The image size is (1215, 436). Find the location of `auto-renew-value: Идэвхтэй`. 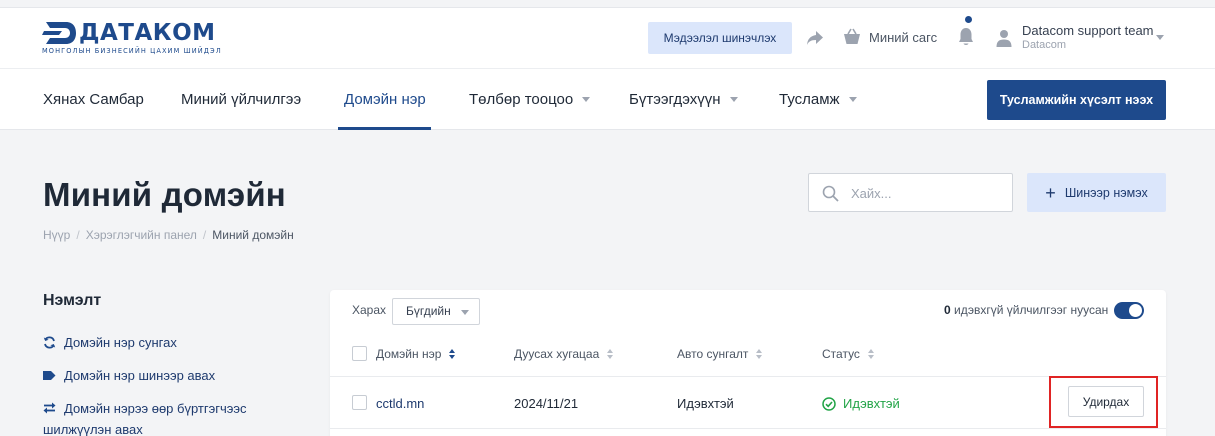

auto-renew-value: Идэвхтэй is located at coordinates (705, 403).